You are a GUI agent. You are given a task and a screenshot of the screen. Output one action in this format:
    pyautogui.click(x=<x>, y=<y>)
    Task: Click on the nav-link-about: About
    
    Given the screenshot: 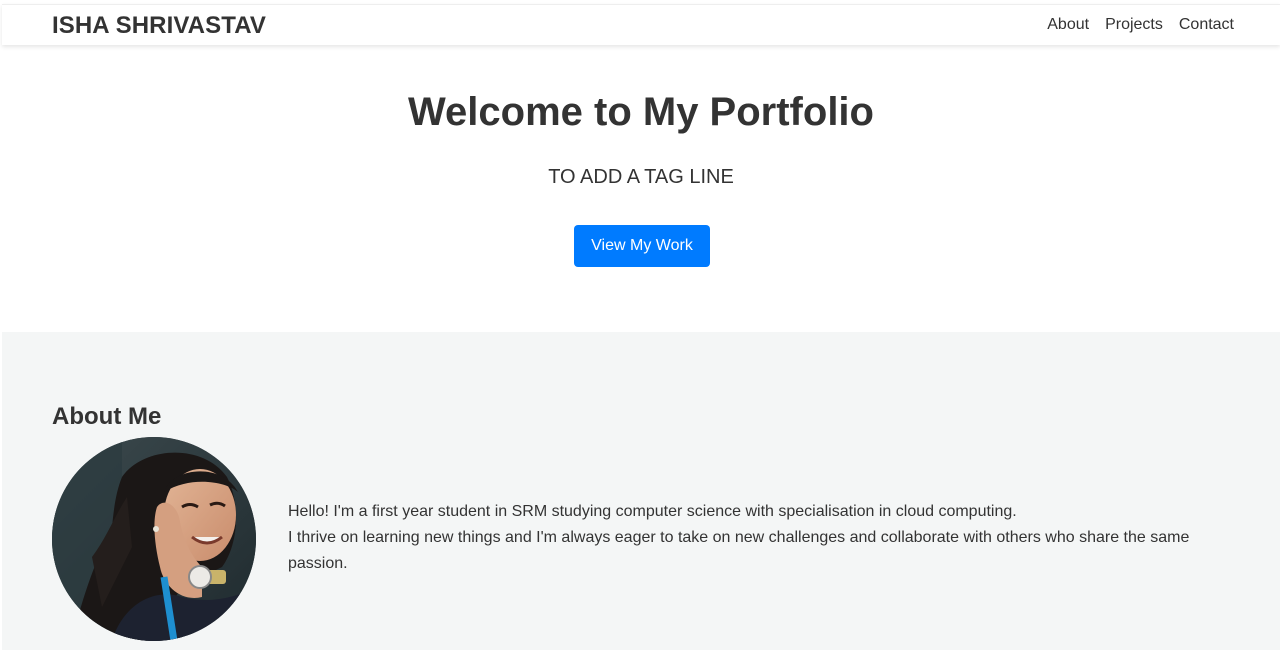 What is the action you would take?
    pyautogui.click(x=1068, y=25)
    